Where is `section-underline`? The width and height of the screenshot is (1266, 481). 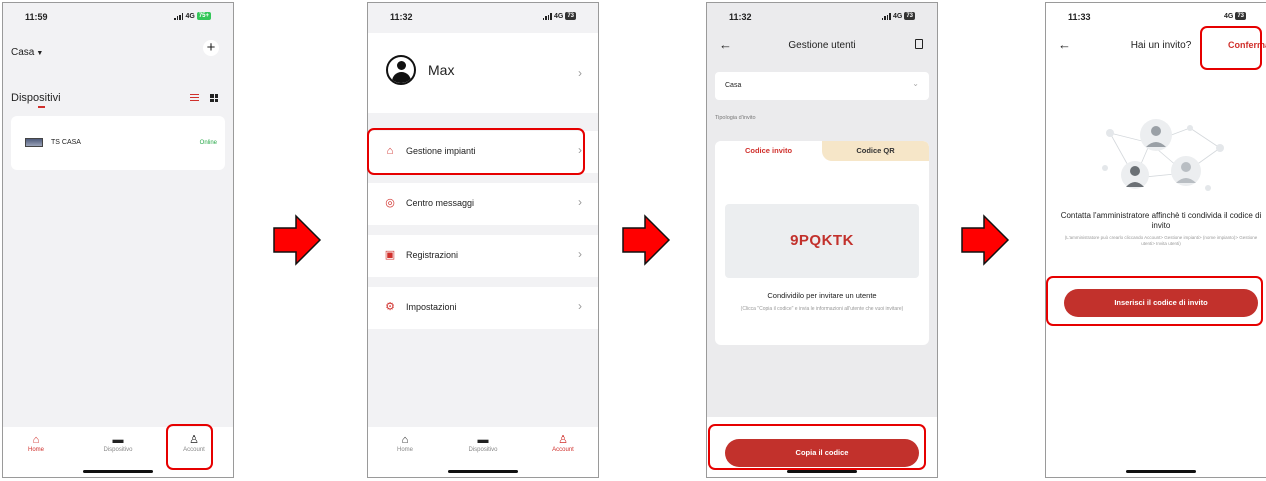 section-underline is located at coordinates (41, 107).